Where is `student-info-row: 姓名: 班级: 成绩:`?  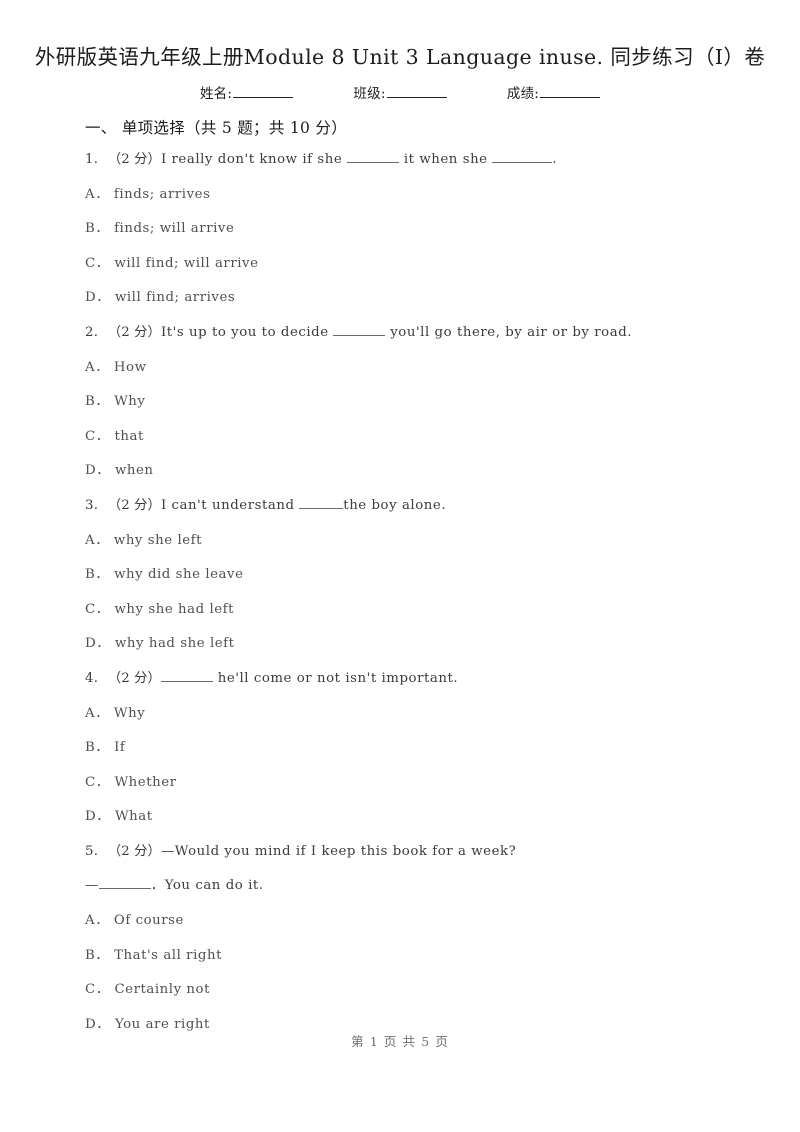 student-info-row: 姓名: 班级: 成绩: is located at coordinates (400, 94).